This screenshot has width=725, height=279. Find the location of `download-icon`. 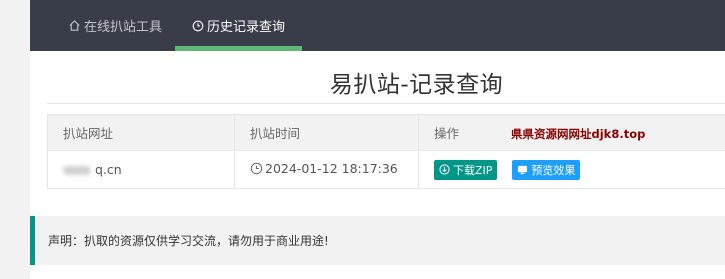

download-icon is located at coordinates (444, 169).